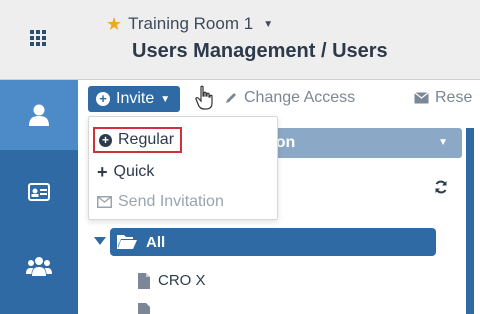 This screenshot has height=314, width=480. Describe the element at coordinates (102, 172) in the screenshot. I see `plus-icon: +` at that location.